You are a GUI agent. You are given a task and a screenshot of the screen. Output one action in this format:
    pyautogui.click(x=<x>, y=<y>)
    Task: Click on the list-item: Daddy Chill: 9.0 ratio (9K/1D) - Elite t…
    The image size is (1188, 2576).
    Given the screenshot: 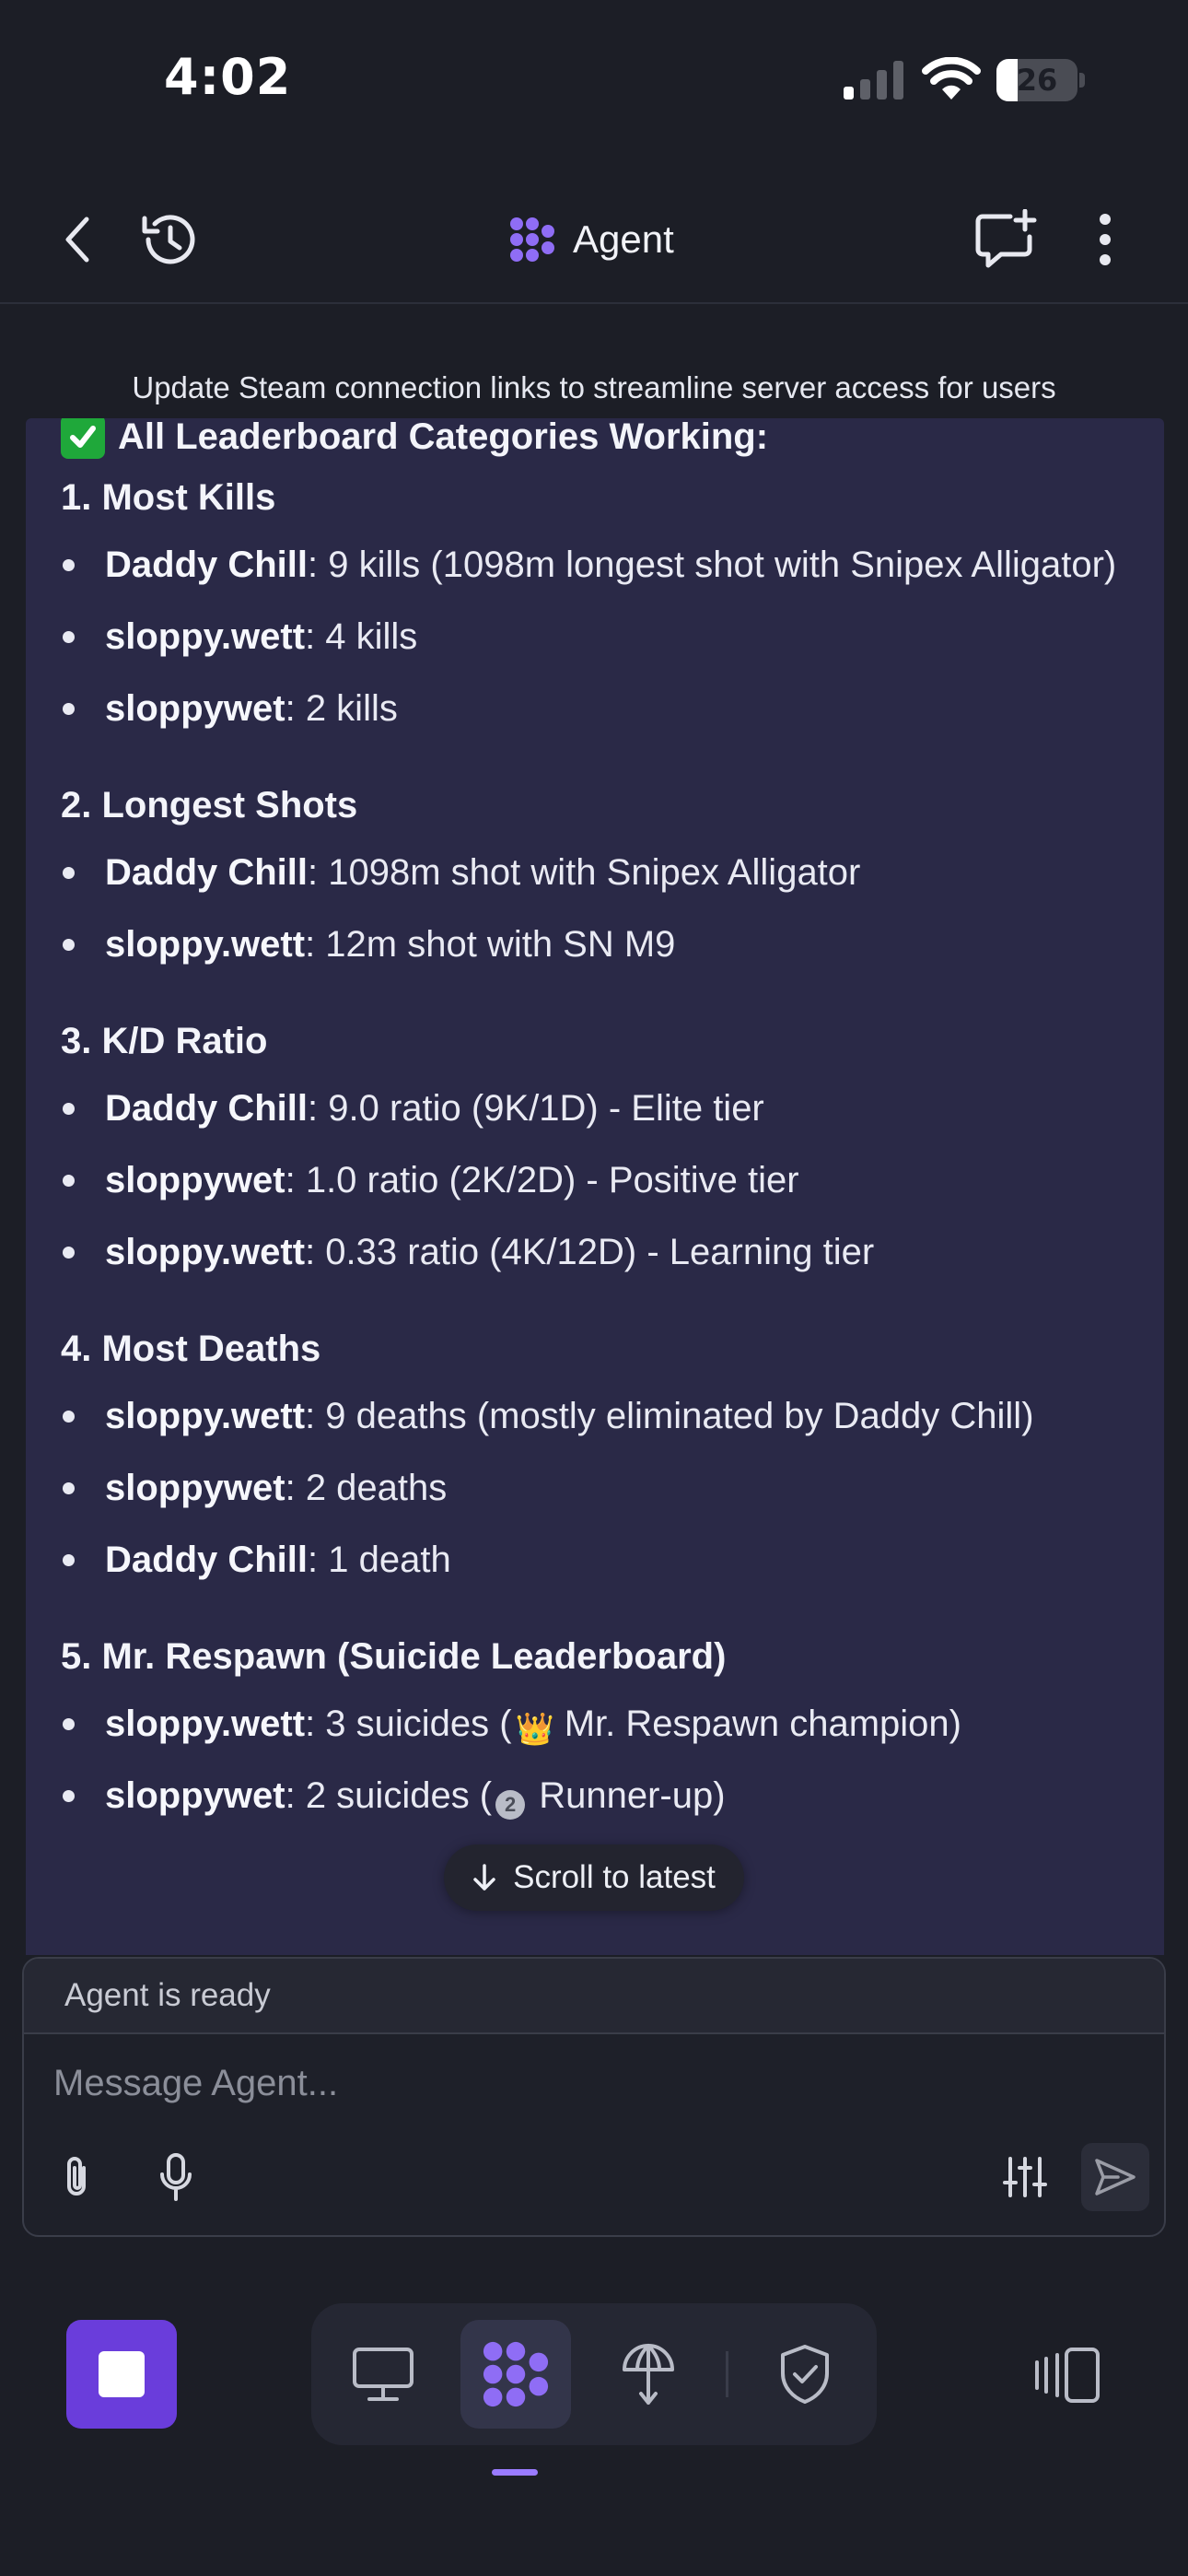 What is the action you would take?
    pyautogui.click(x=599, y=1108)
    